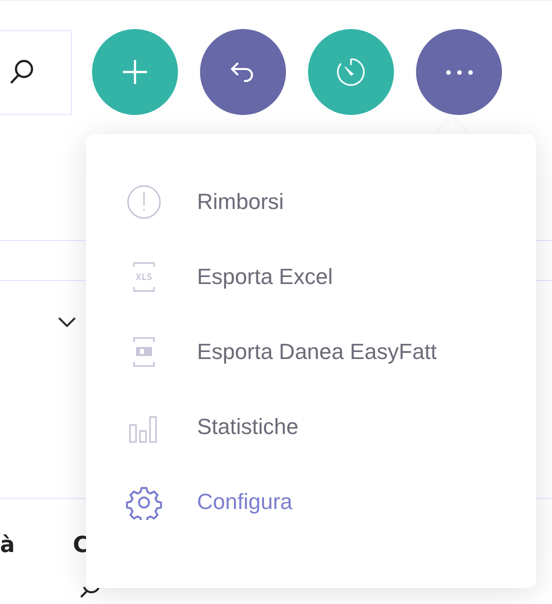  I want to click on menu-item: Statistiche, so click(212, 427).